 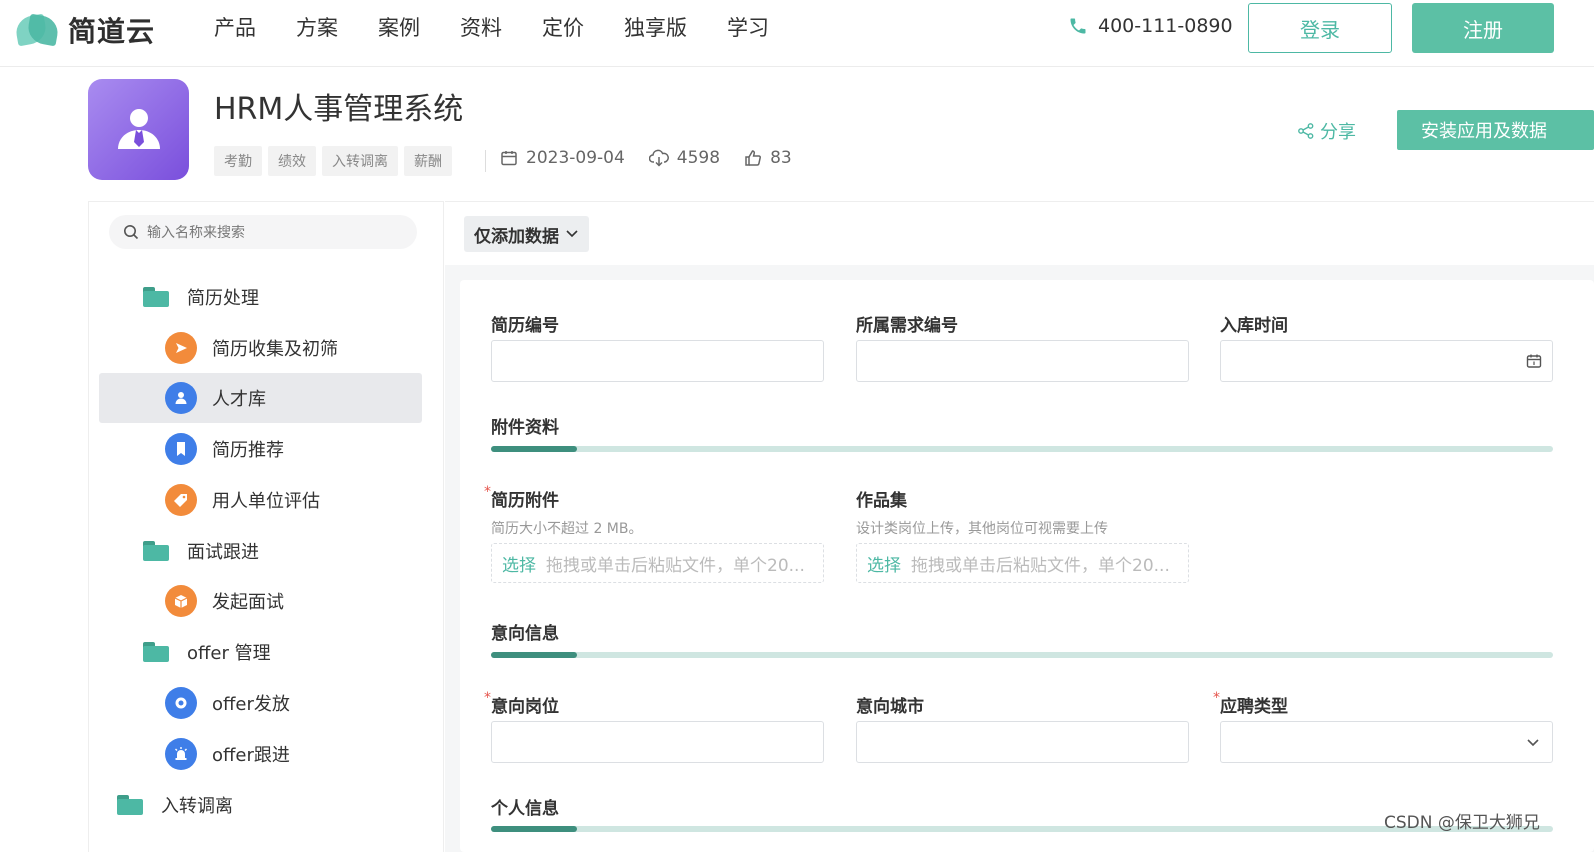 I want to click on app-meta: 2023-09-04 4598 83, so click(x=658, y=158).